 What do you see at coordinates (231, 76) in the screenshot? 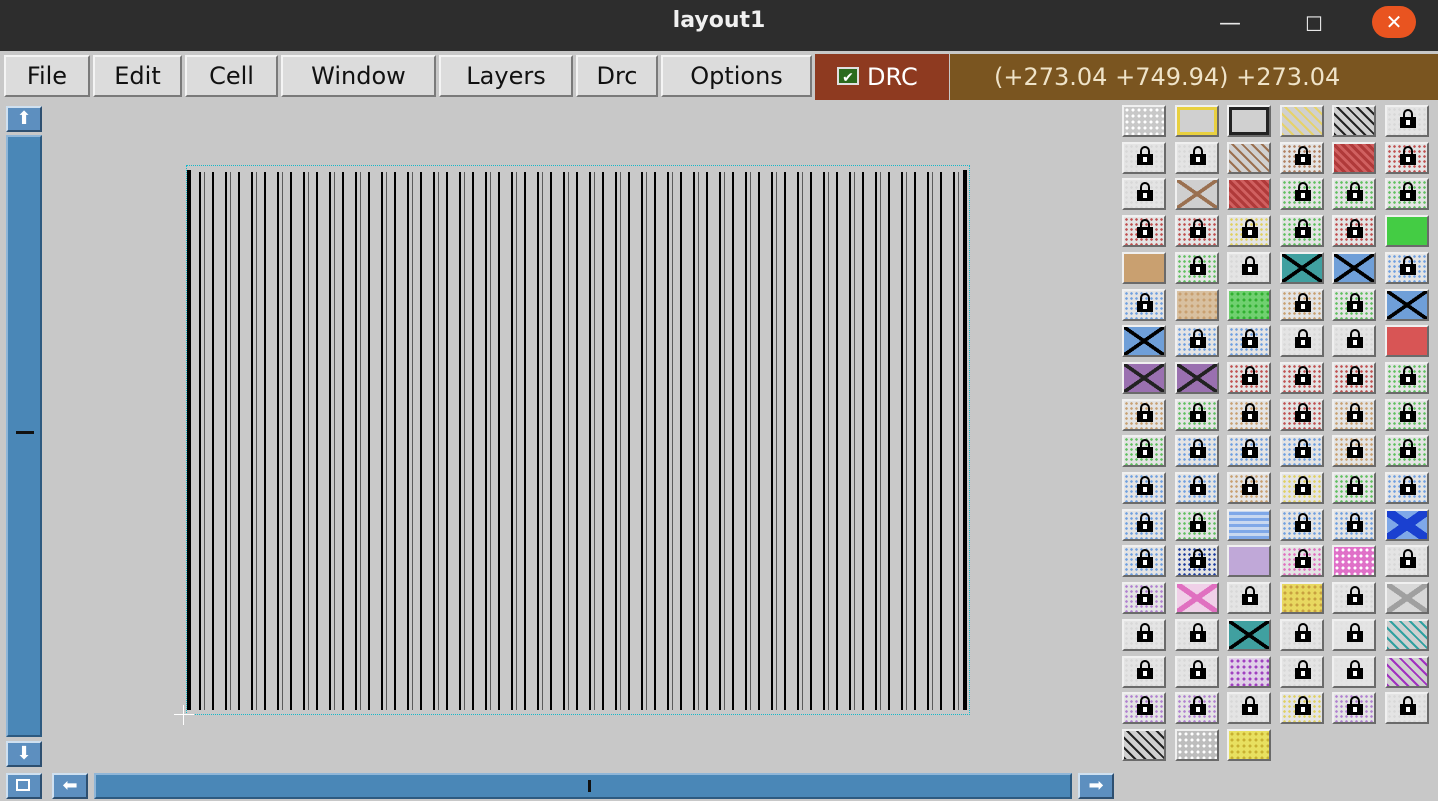
I see `menu-cell: Cell` at bounding box center [231, 76].